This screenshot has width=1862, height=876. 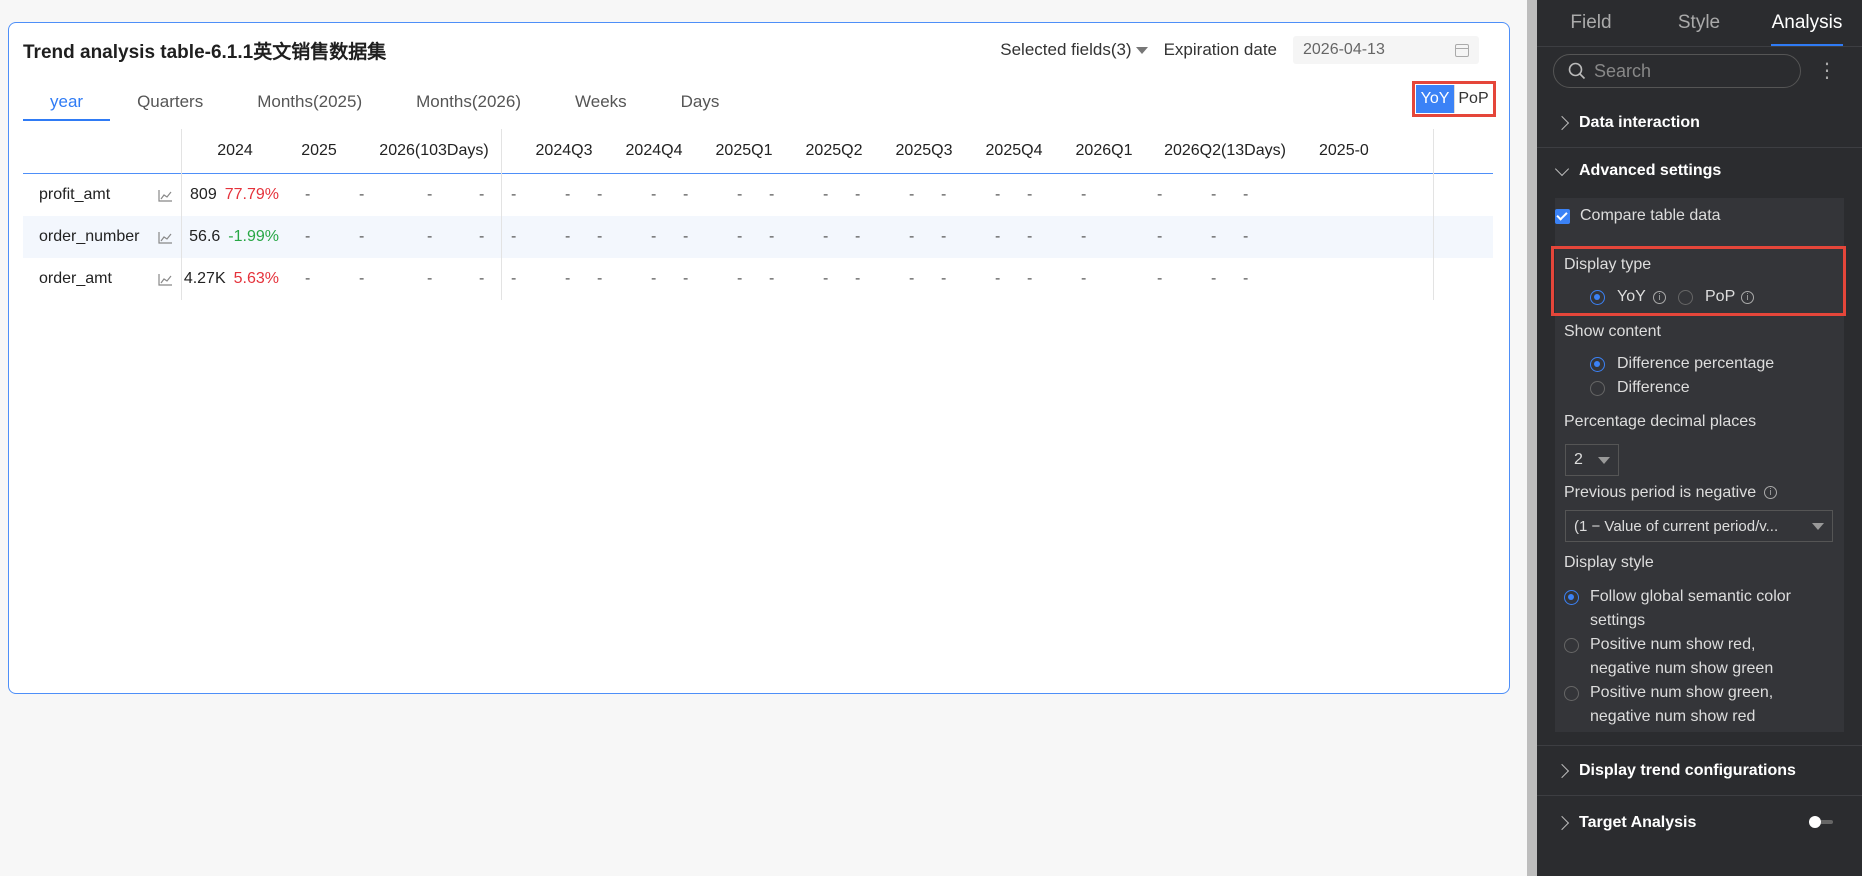 What do you see at coordinates (1677, 71) in the screenshot?
I see `search-input: Search` at bounding box center [1677, 71].